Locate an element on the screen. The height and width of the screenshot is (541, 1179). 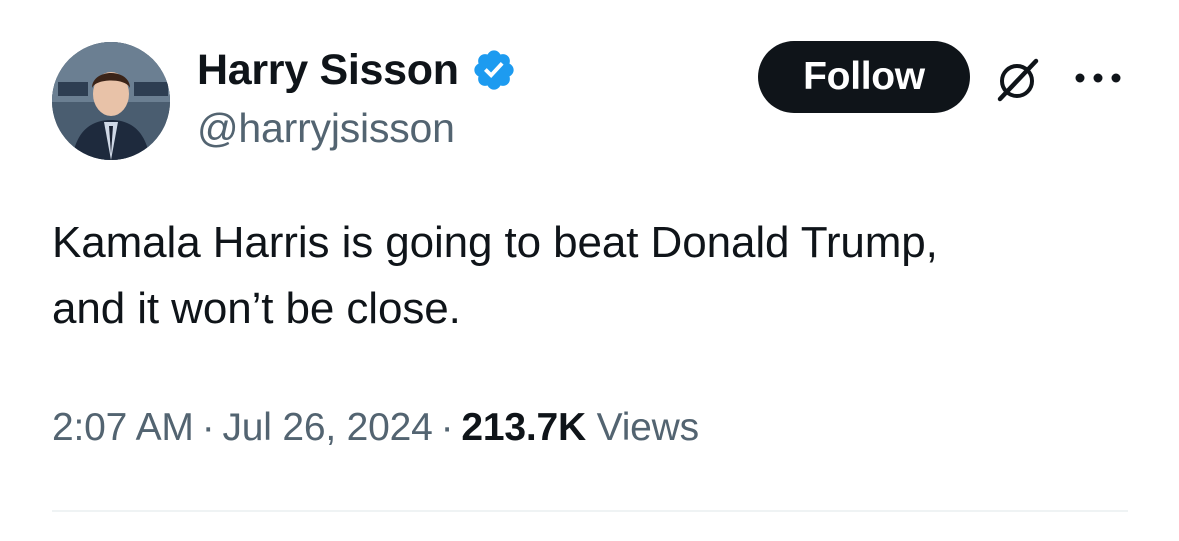
follow-button: Follow is located at coordinates (864, 77).